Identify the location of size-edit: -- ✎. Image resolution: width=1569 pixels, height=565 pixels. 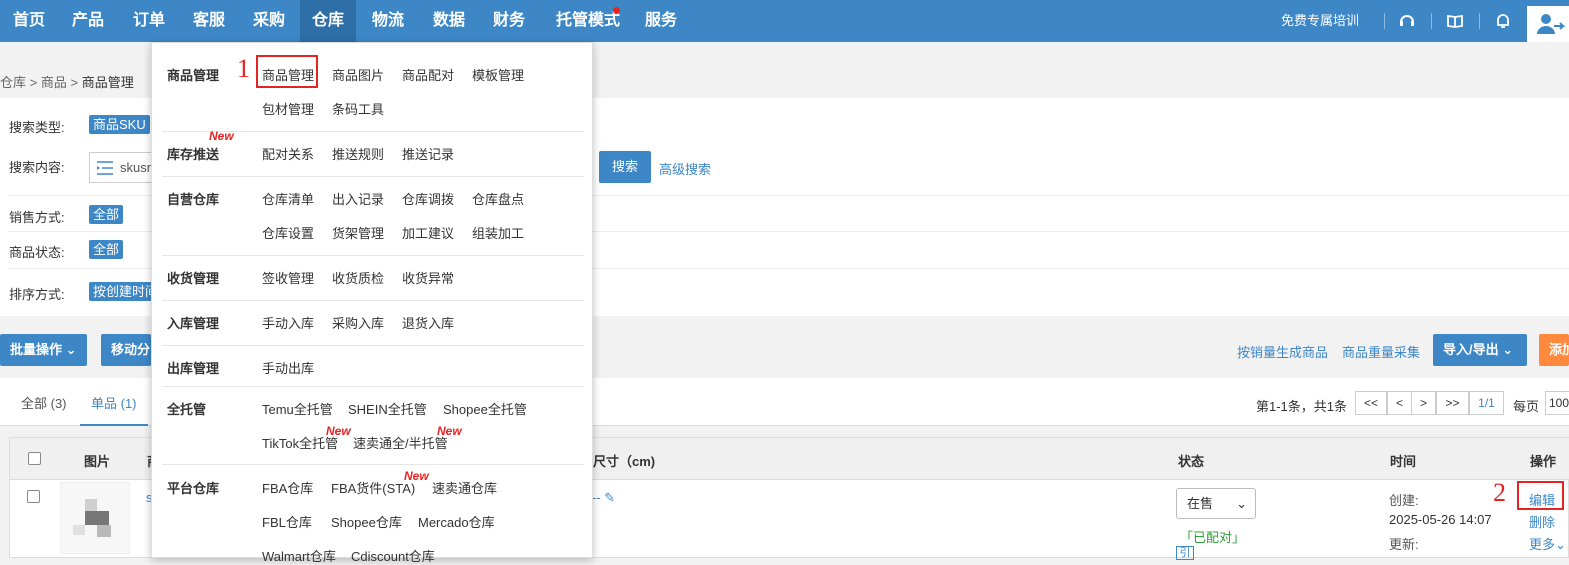
(603, 498).